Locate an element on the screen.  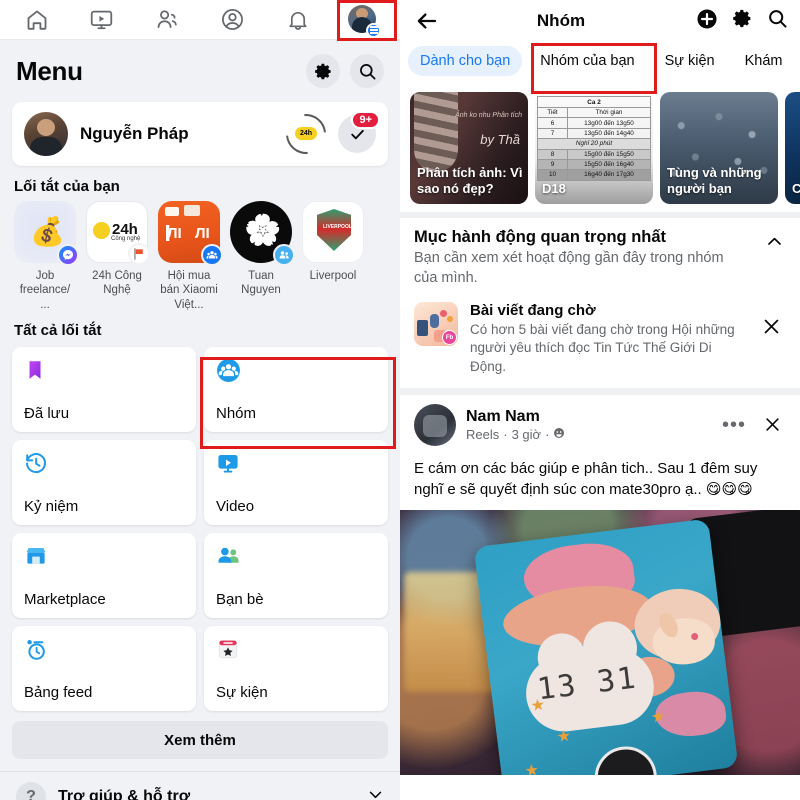
groups-header: Nhóm is located at coordinates (600, 21).